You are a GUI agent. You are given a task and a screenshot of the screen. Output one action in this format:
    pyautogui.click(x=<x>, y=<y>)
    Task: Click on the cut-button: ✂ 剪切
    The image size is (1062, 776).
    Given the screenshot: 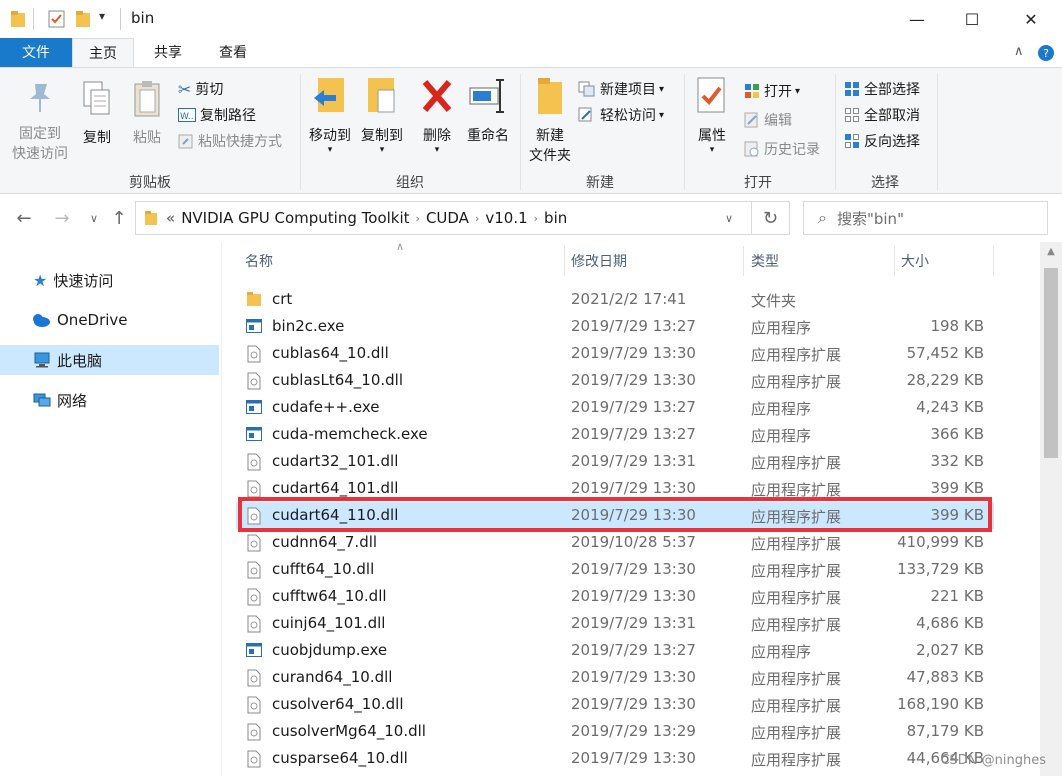 What is the action you would take?
    pyautogui.click(x=200, y=89)
    